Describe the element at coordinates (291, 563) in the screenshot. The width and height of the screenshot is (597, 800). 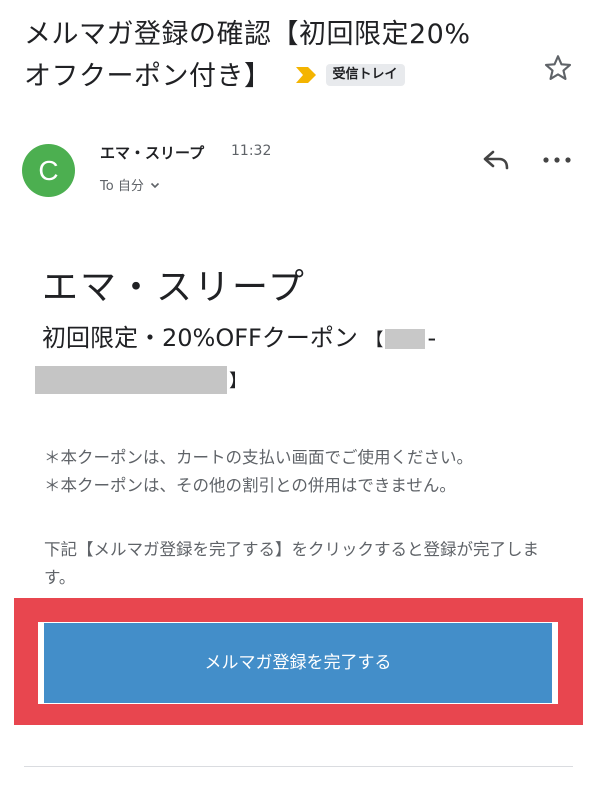
I see `instruction-text: 下記【メルマガ登録を完了する】をクリックすると登録が完了します。` at that location.